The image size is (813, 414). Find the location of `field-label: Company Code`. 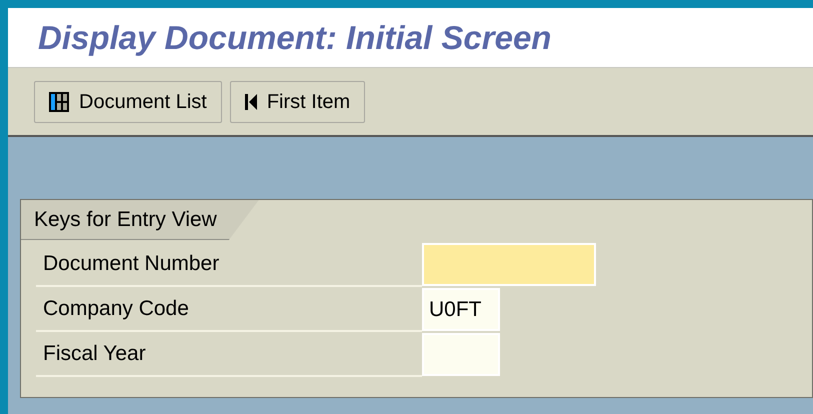

field-label: Company Code is located at coordinates (116, 309).